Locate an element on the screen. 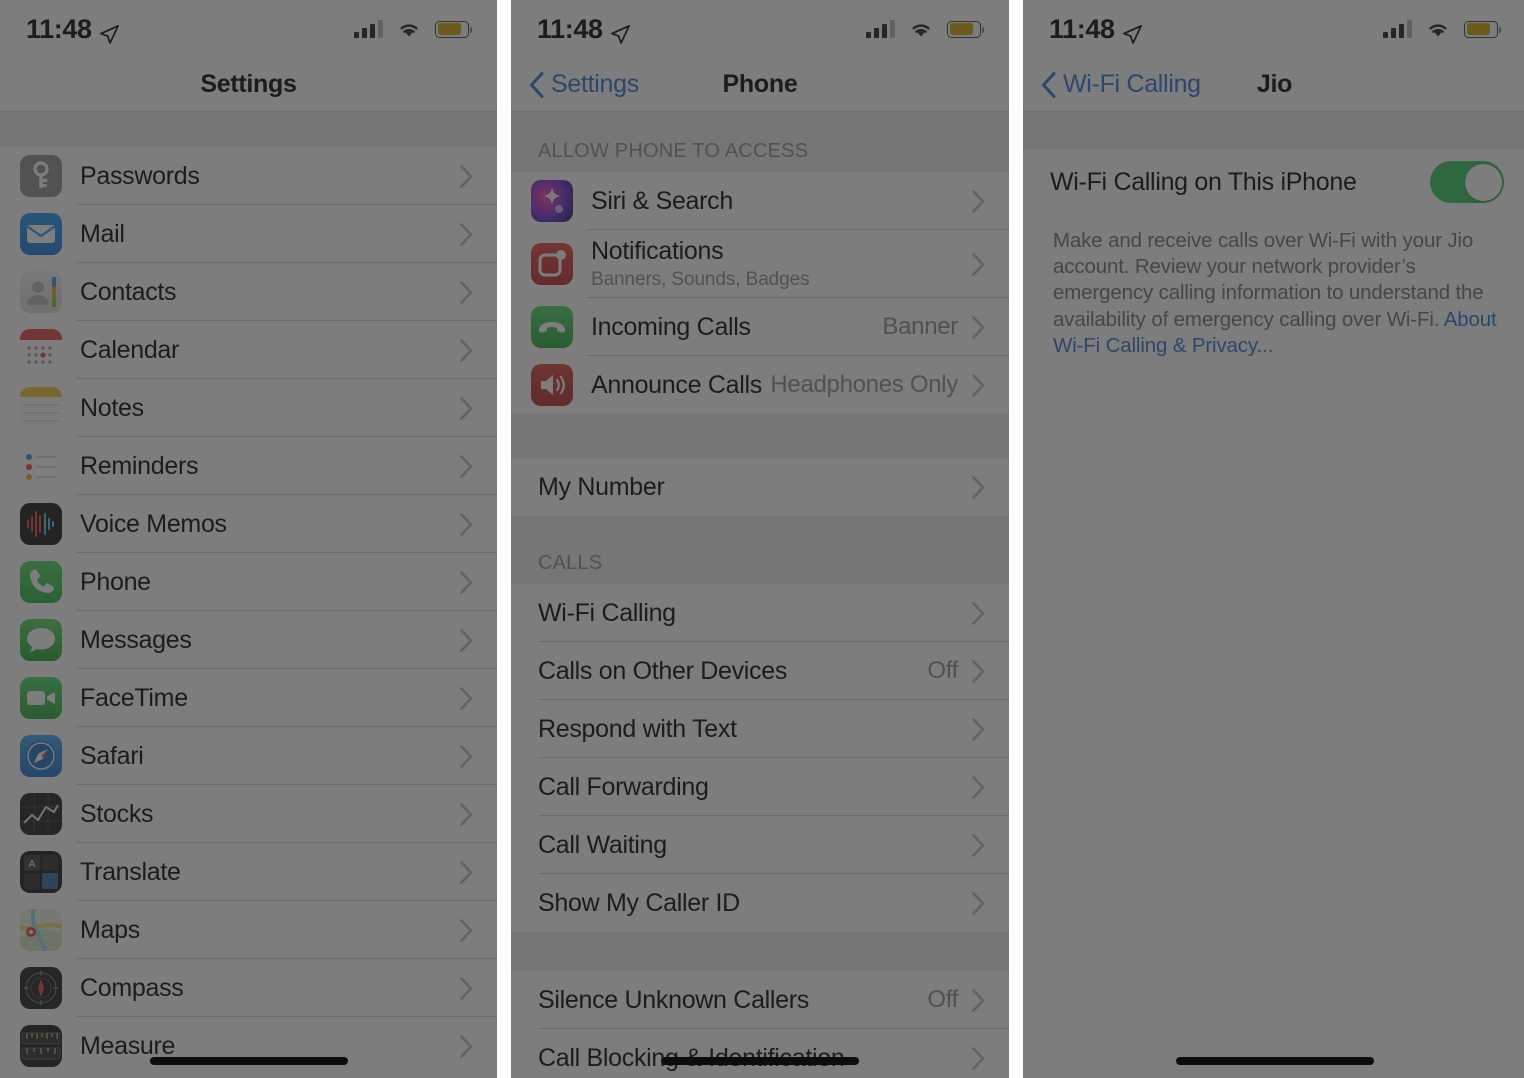 This screenshot has width=1524, height=1078. list-item-text: Wi-Fi Calling is located at coordinates (755, 613).